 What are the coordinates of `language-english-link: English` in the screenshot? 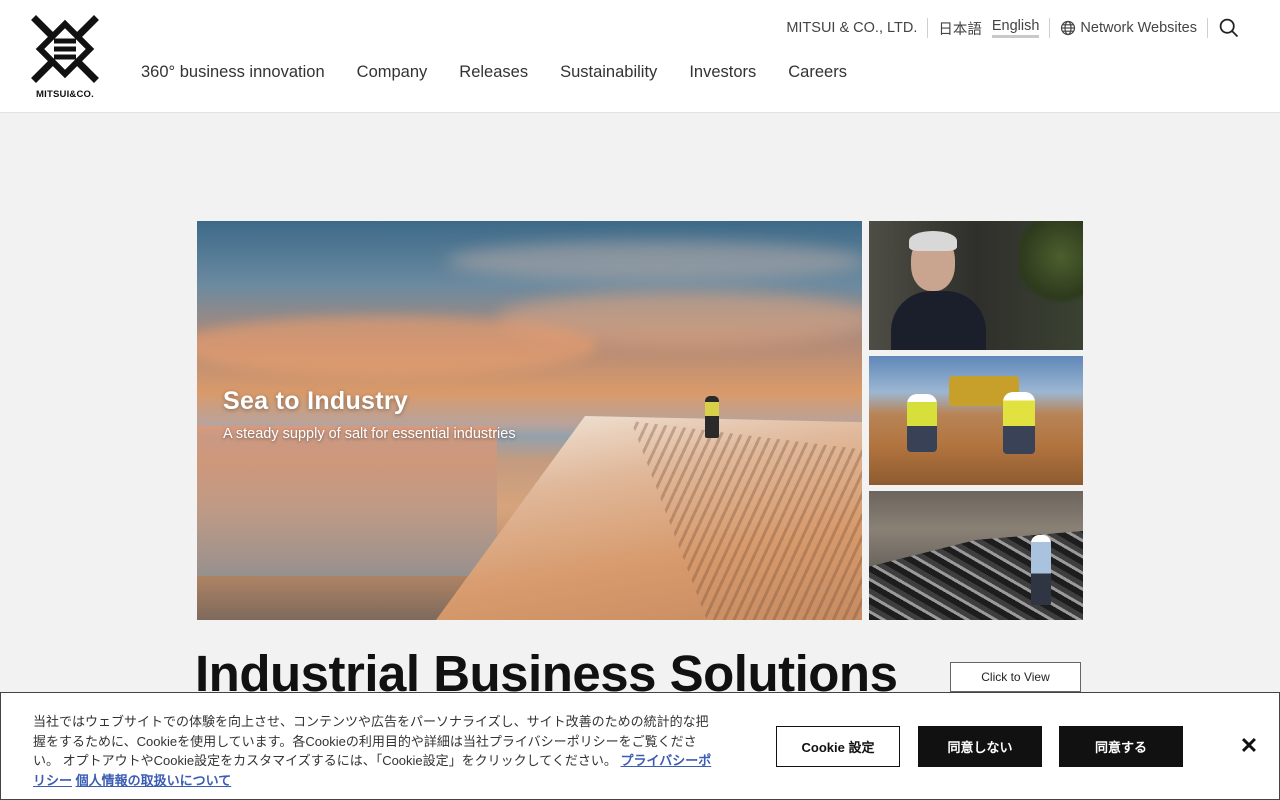 It's located at (1015, 28).